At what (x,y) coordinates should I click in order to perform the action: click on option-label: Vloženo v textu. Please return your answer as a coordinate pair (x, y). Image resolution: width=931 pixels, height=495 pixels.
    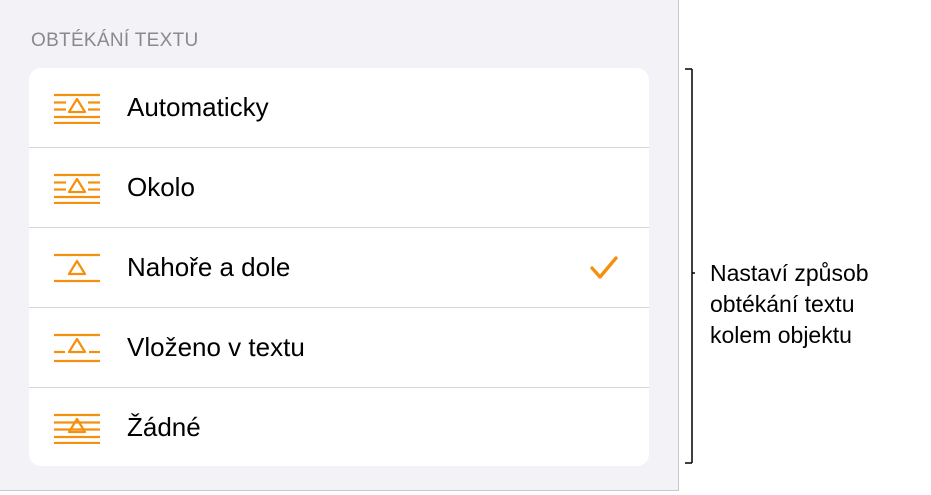
    Looking at the image, I should click on (216, 347).